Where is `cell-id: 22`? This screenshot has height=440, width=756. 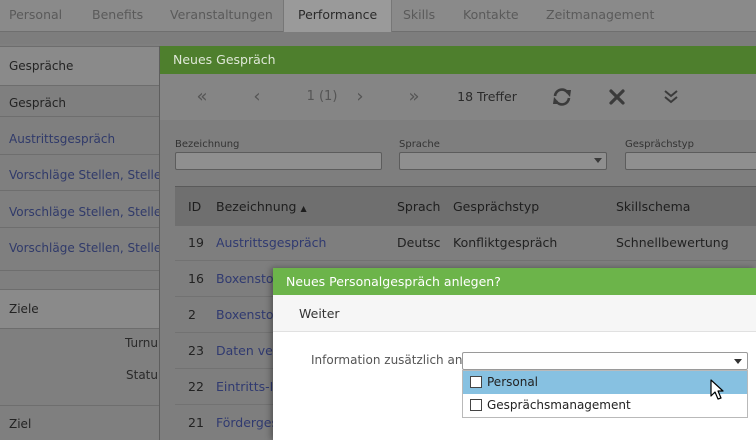
cell-id: 22 is located at coordinates (196, 386).